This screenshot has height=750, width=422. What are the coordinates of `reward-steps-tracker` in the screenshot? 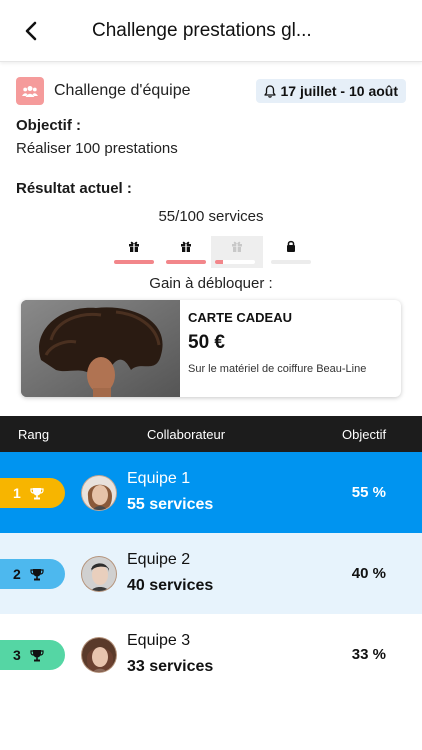 It's located at (212, 252).